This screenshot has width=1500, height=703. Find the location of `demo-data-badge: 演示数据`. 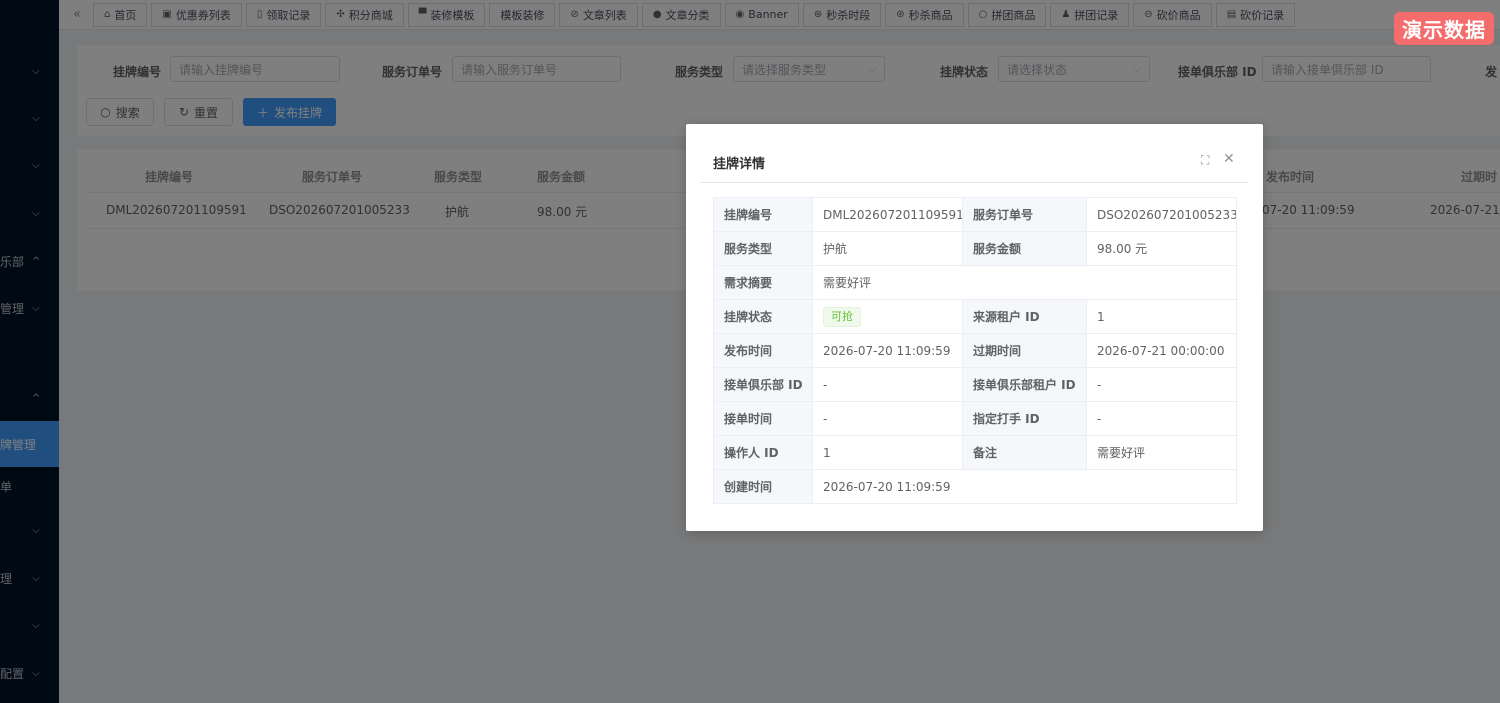

demo-data-badge: 演示数据 is located at coordinates (1444, 28).